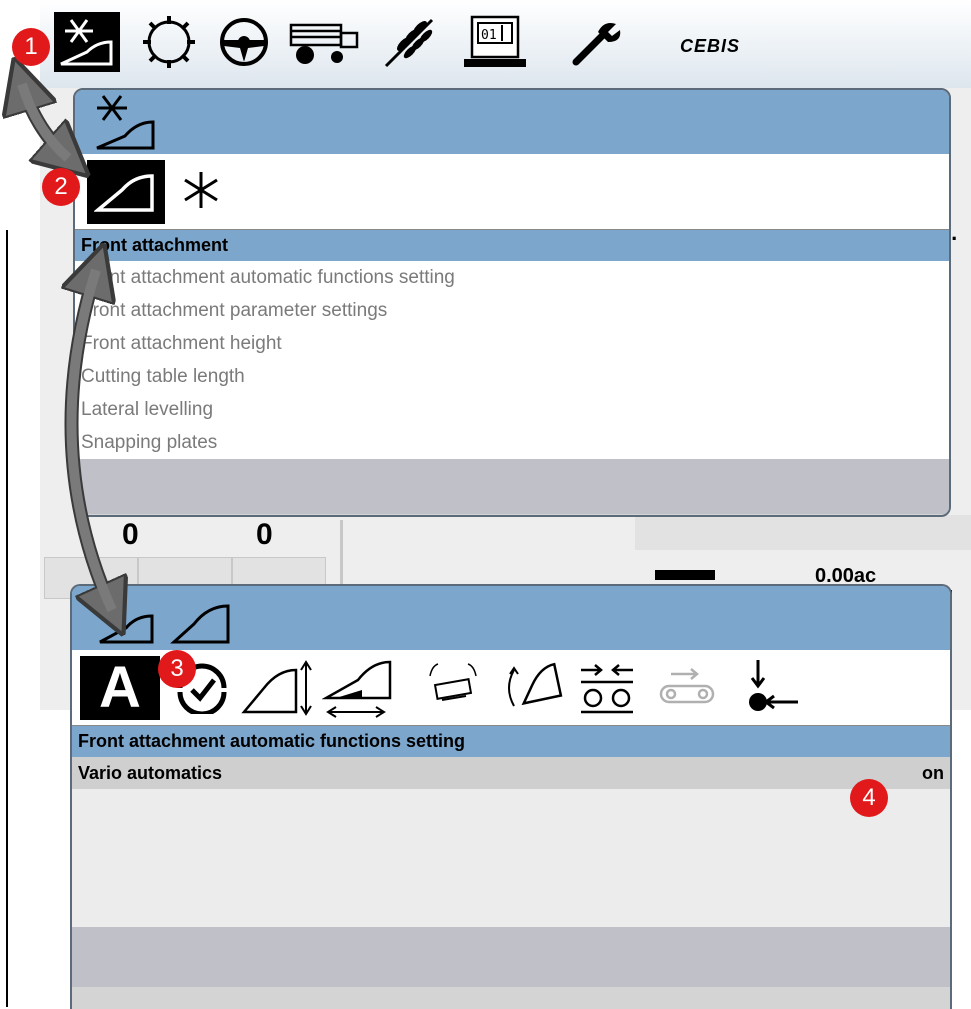 This screenshot has width=971, height=1009. Describe the element at coordinates (710, 46) in the screenshot. I see `cebis-brand-label: CEBIS` at that location.